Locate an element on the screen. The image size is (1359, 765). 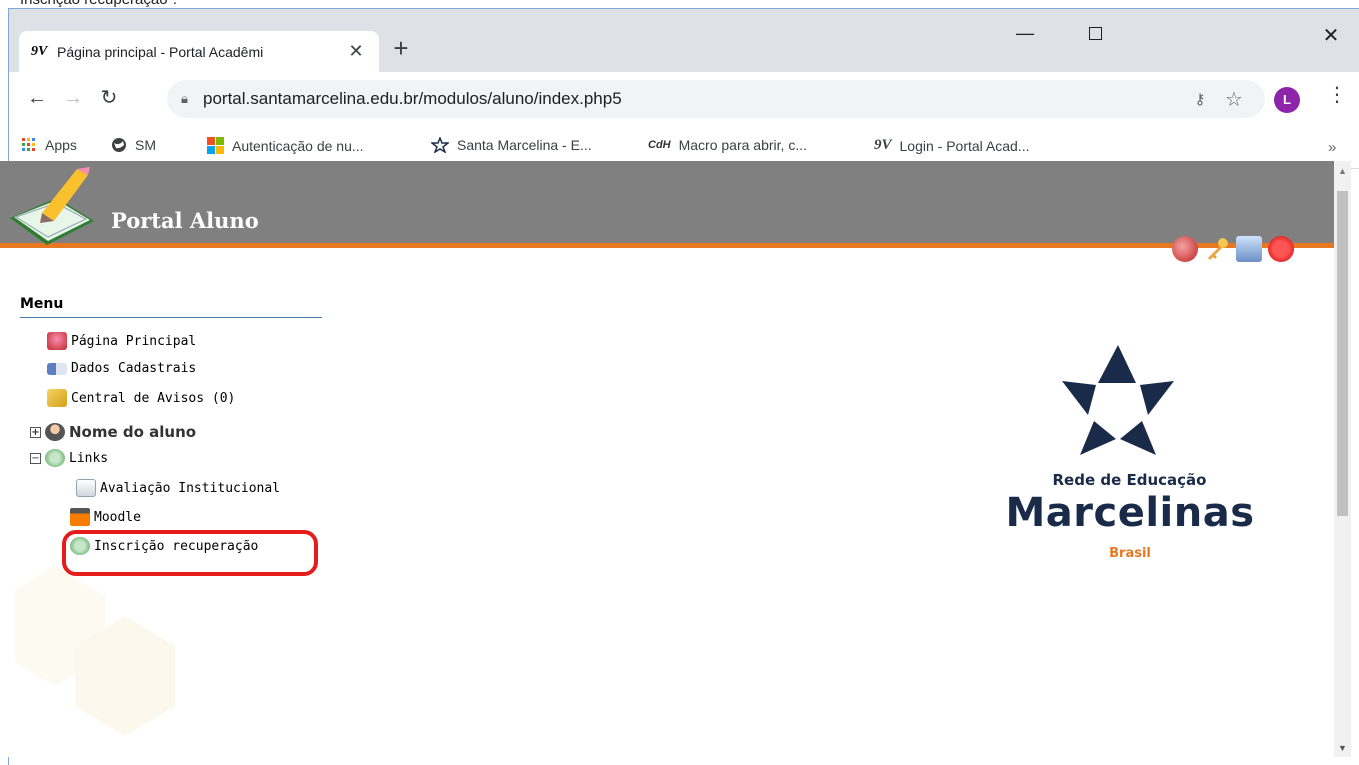
bookmarks-overflow-icon: » is located at coordinates (1332, 147).